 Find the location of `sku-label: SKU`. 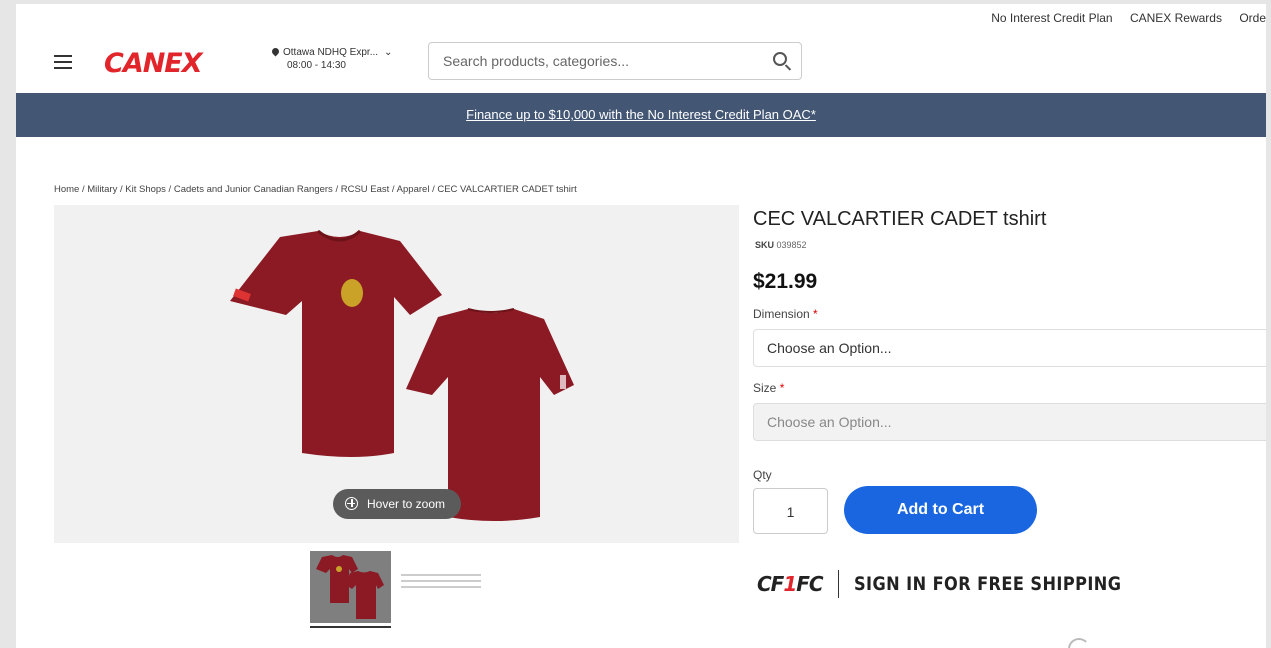

sku-label: SKU is located at coordinates (765, 245).